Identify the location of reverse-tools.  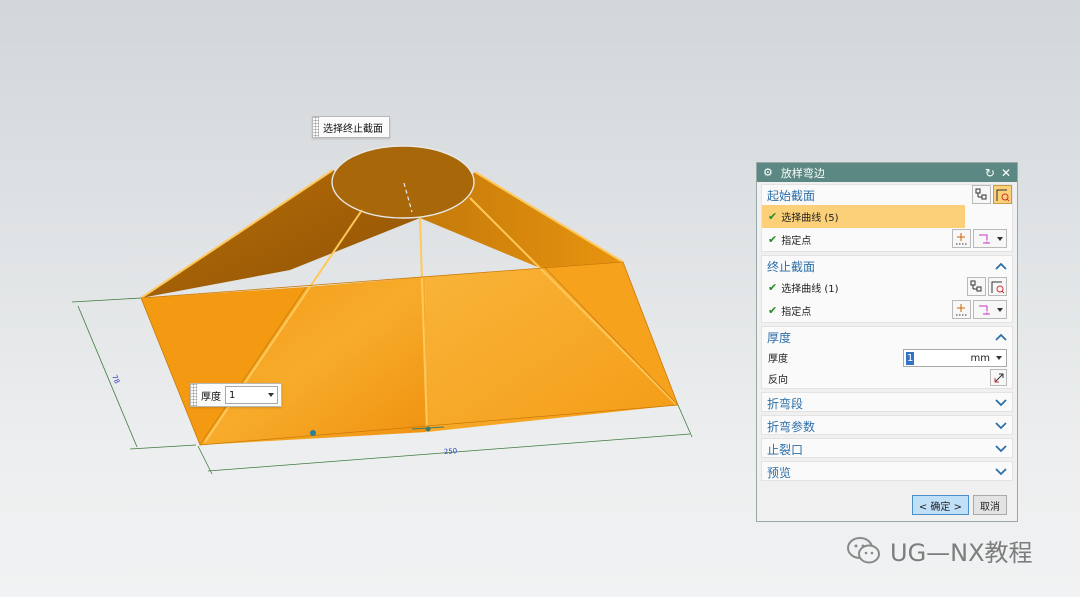
(998, 377).